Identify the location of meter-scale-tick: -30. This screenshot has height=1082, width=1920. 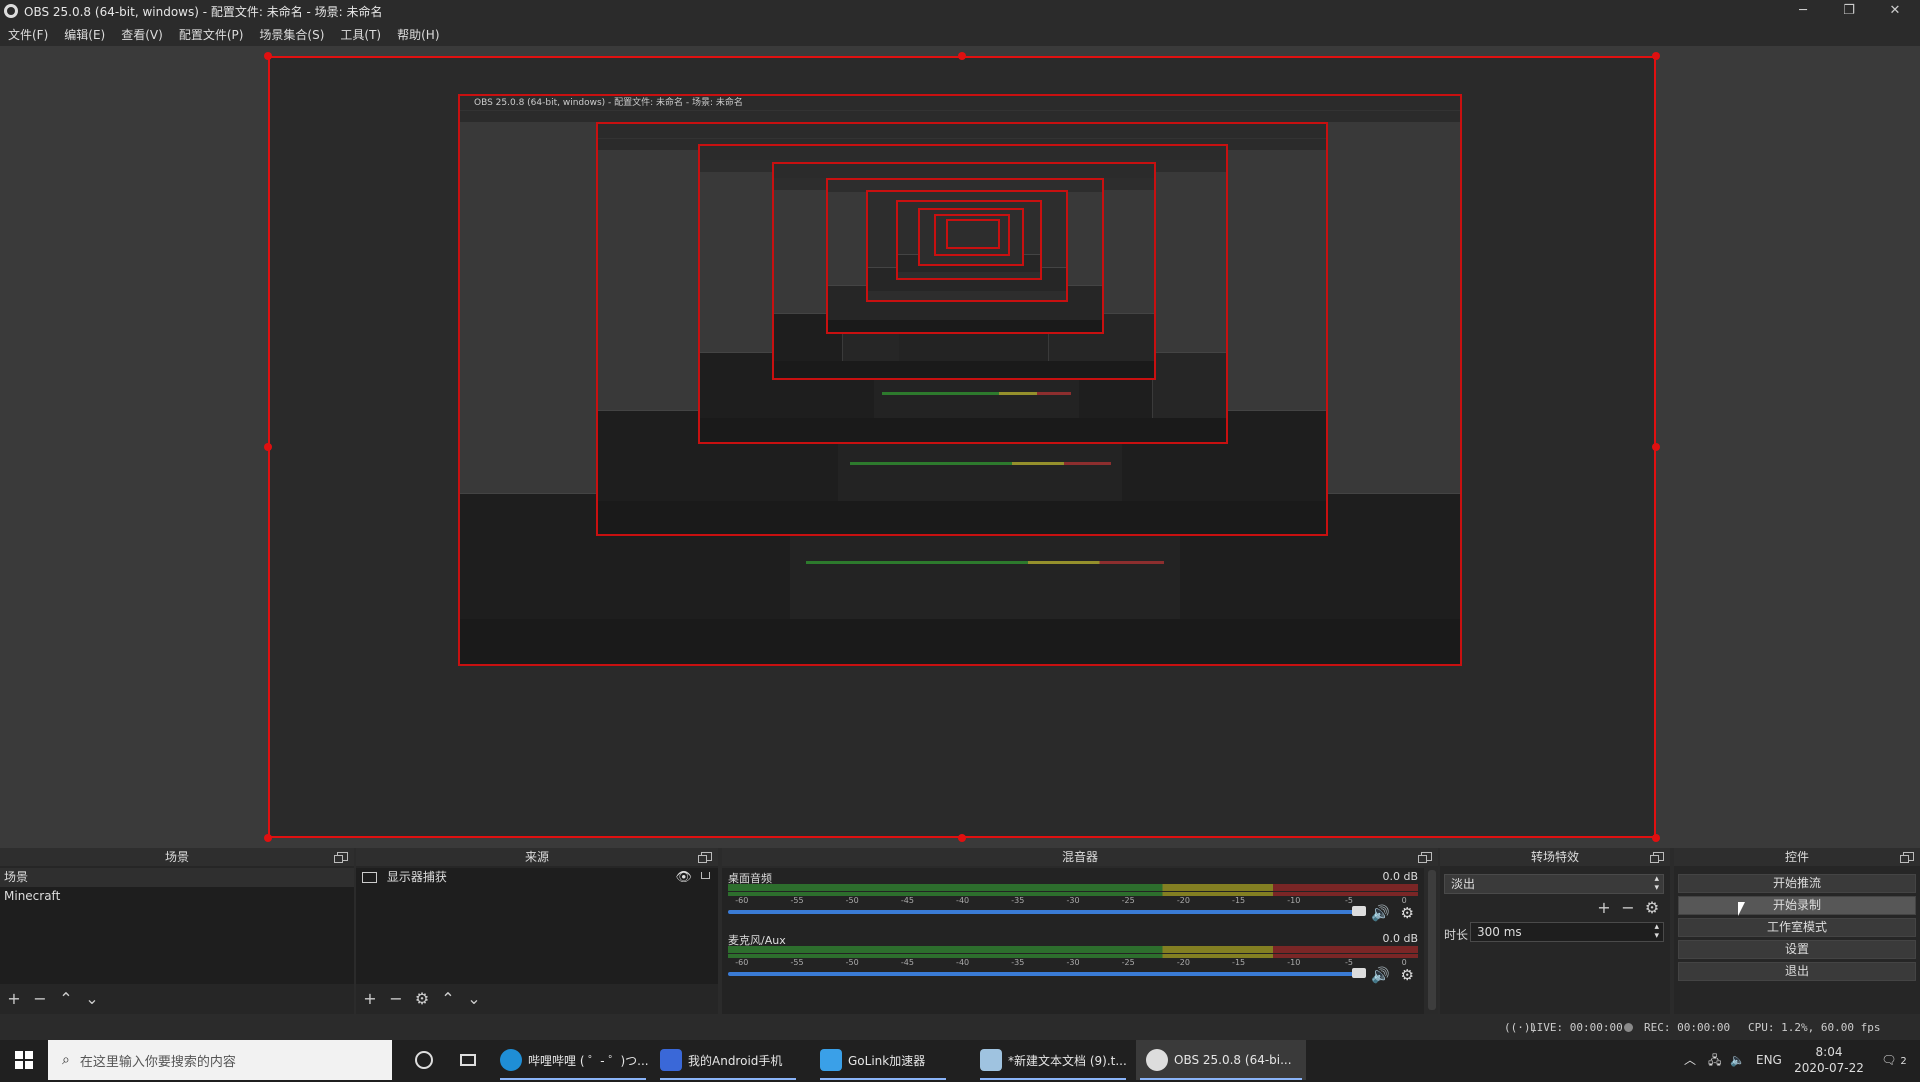
(1073, 962).